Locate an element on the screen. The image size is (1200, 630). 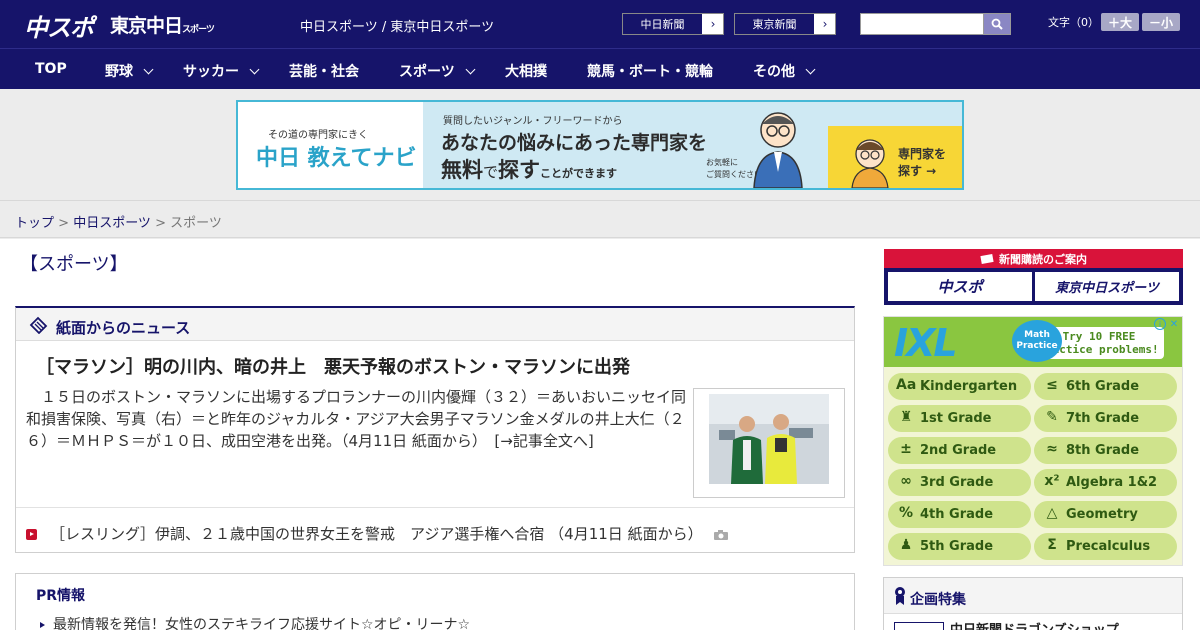
grade-icon: Σ is located at coordinates (1052, 545).